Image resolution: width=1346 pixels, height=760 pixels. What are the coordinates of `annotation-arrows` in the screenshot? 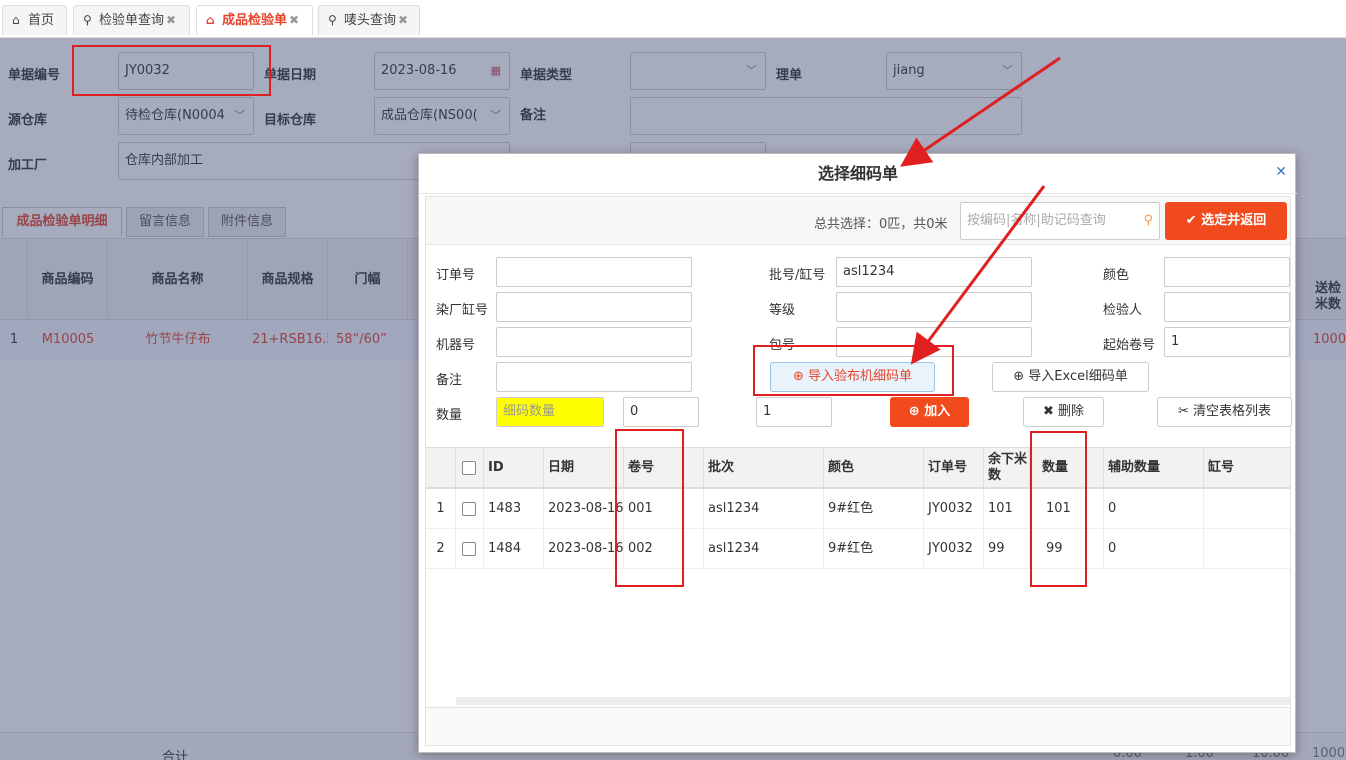 It's located at (980, 210).